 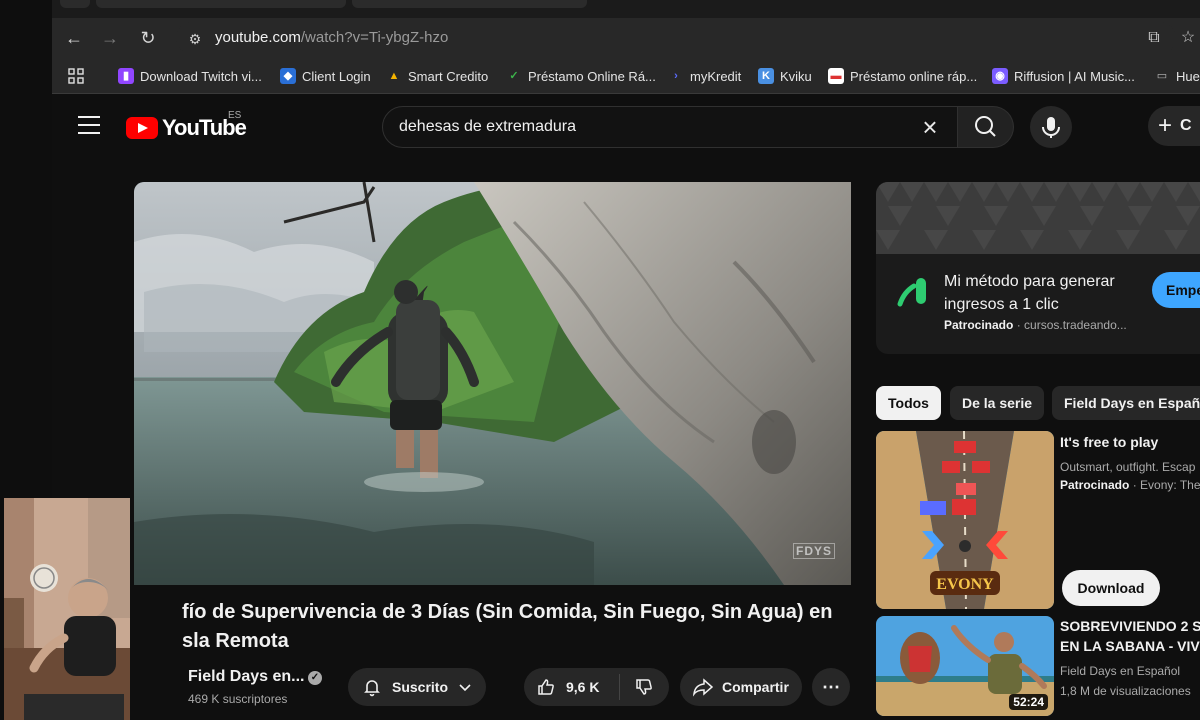 I want to click on back-arrow-icon: ←, so click(x=74, y=38).